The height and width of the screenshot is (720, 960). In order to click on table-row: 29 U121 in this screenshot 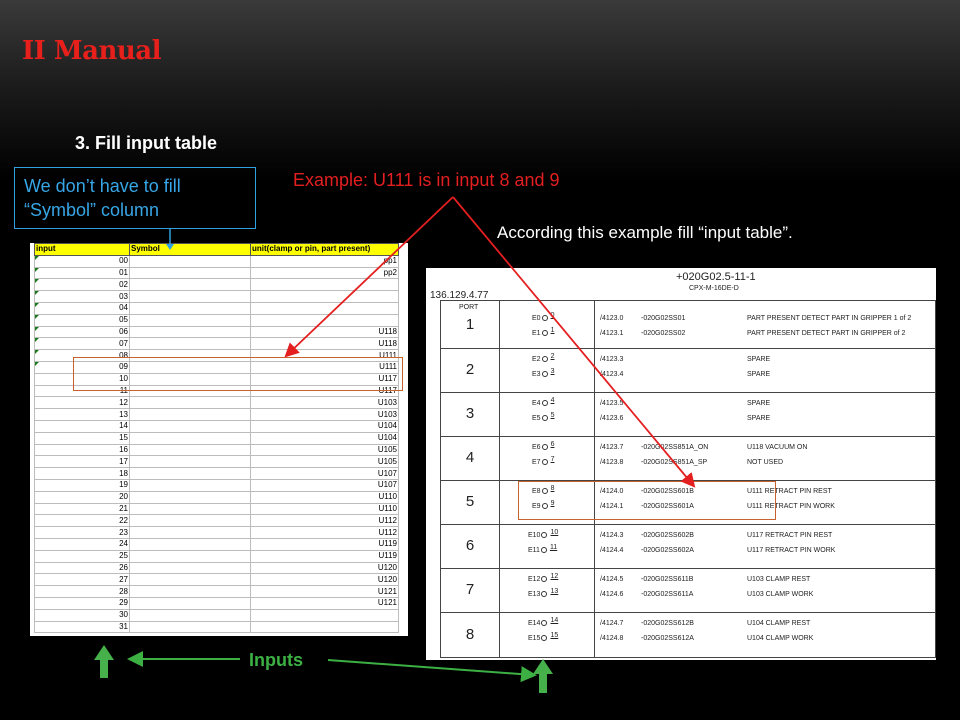, I will do `click(216, 603)`.